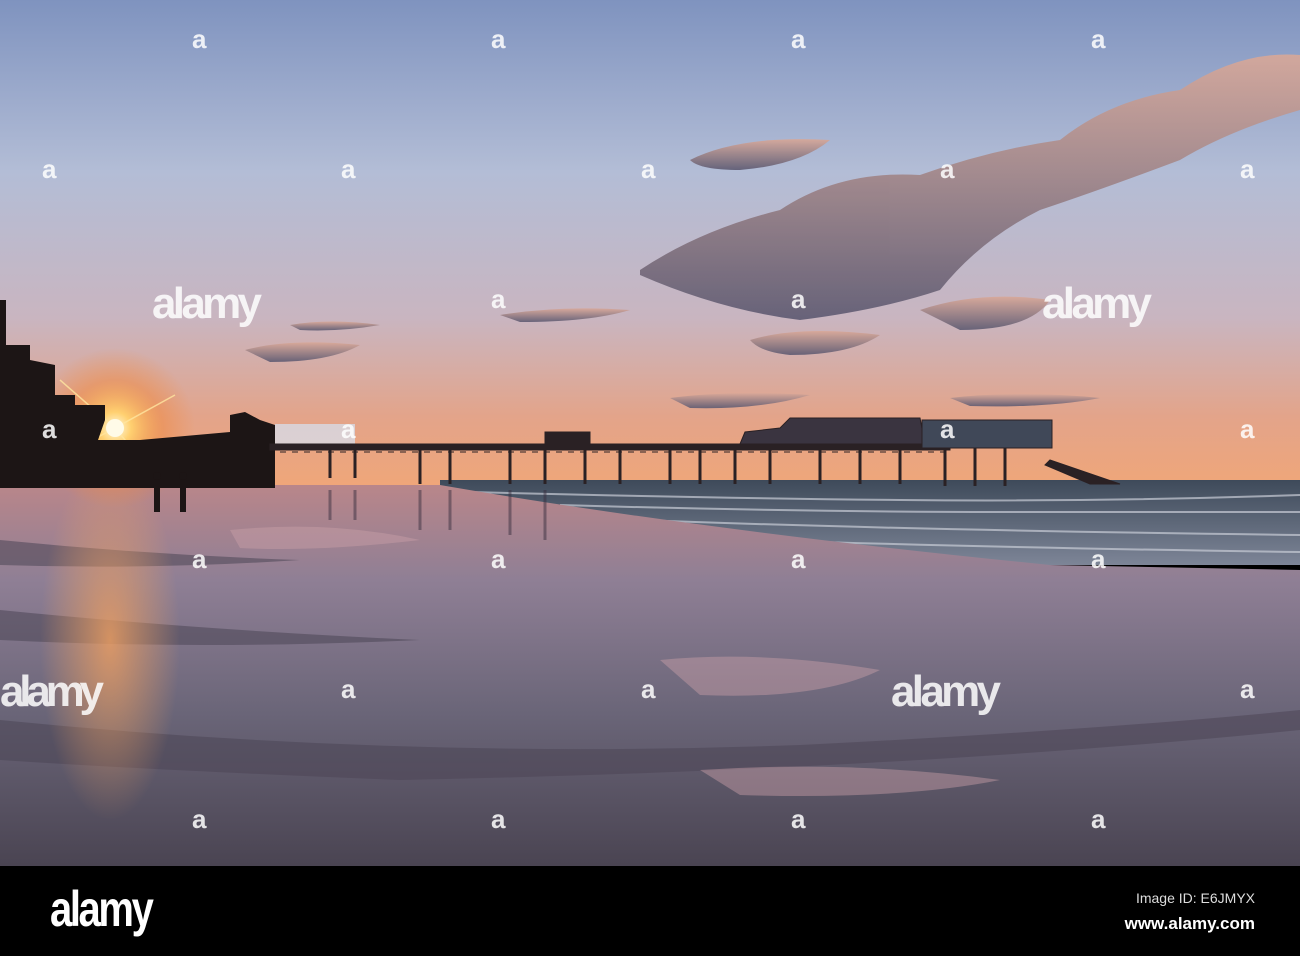 The image size is (1300, 956). What do you see at coordinates (1195, 898) in the screenshot?
I see `image-id: Image ID: E6JMYX` at bounding box center [1195, 898].